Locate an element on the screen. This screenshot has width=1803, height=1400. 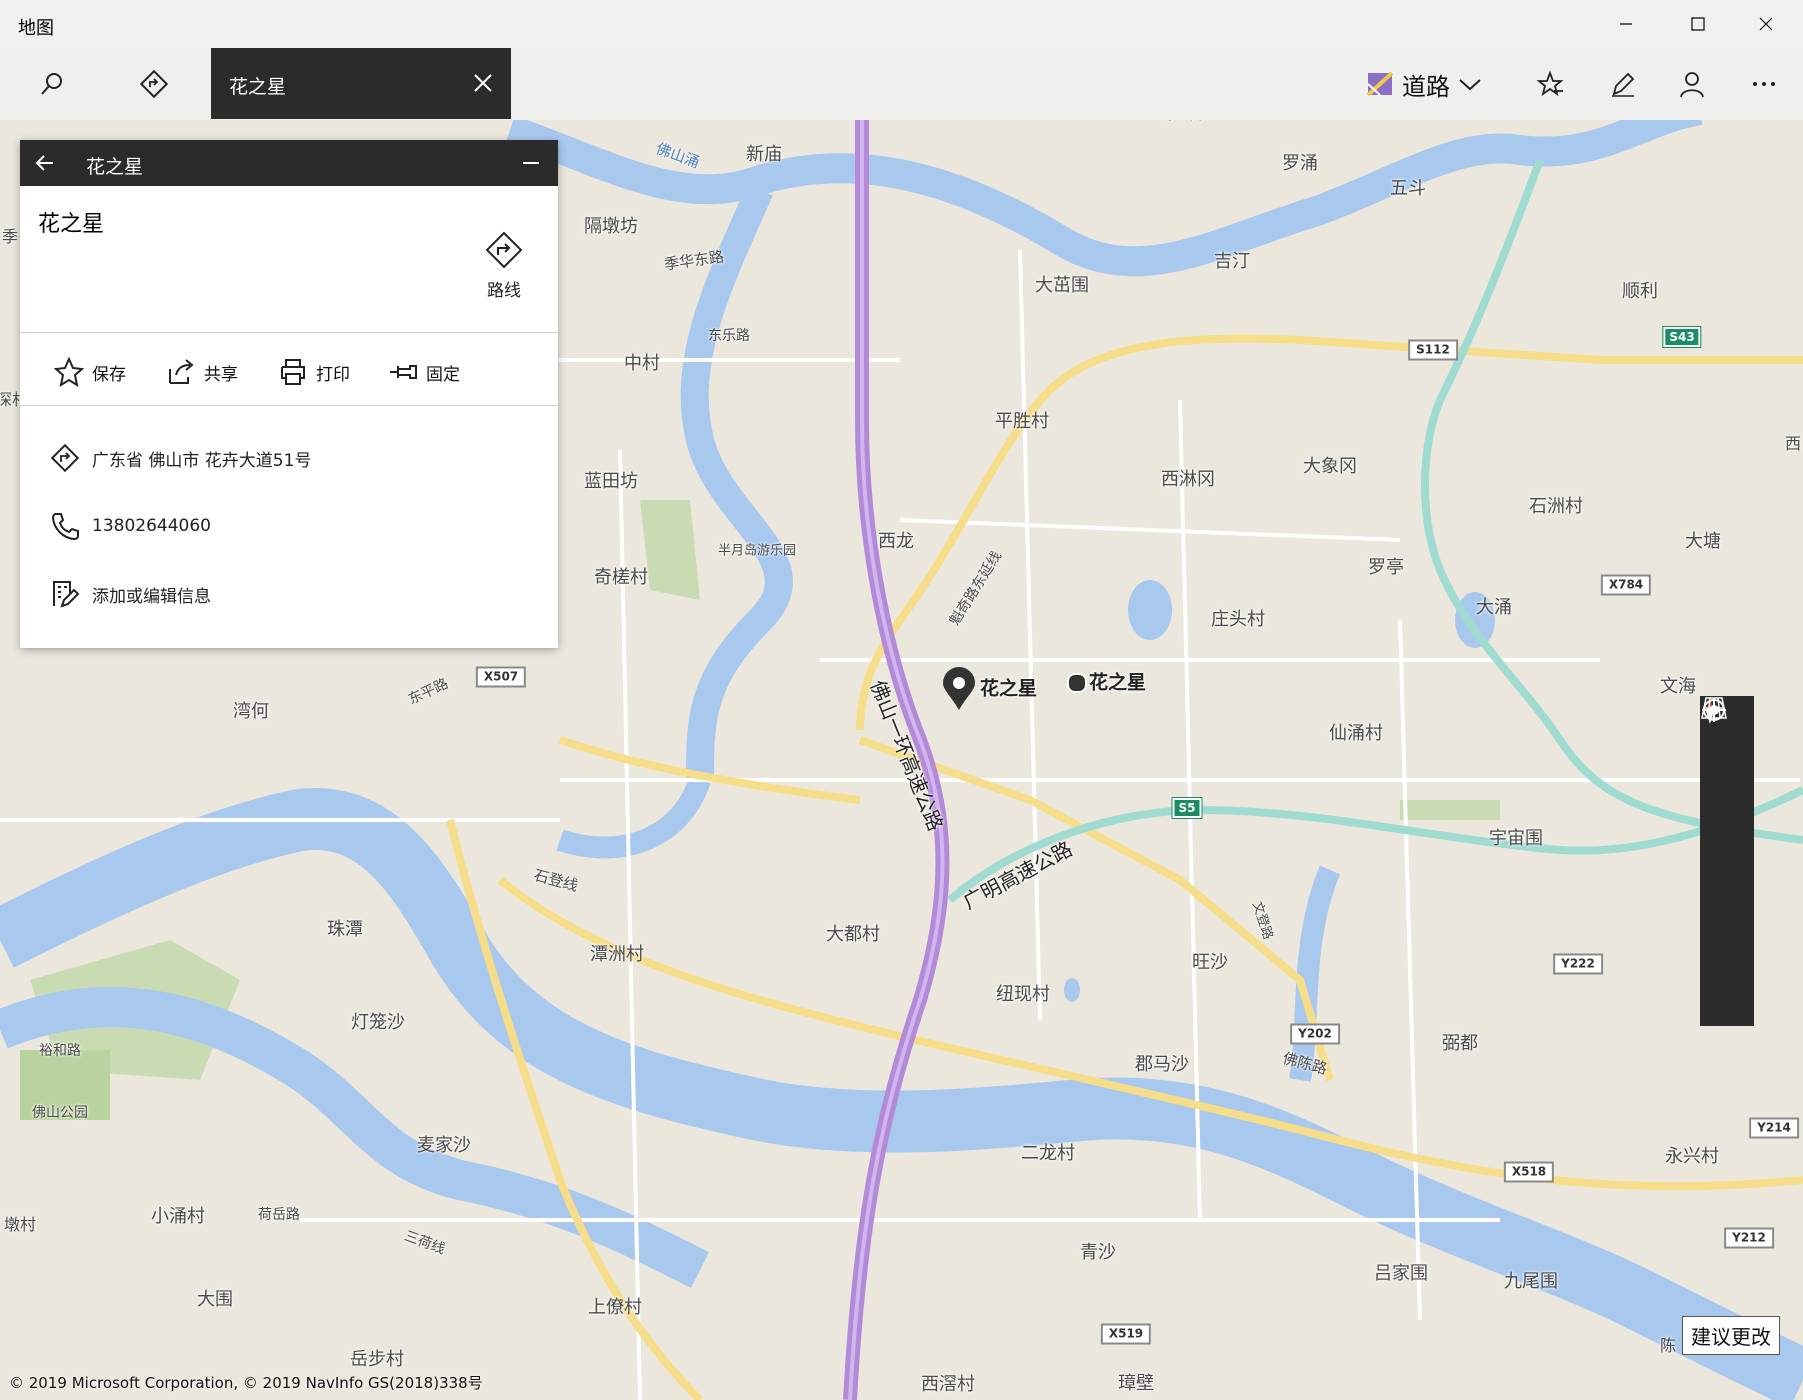
map-label: 大茁围 is located at coordinates (1062, 285).